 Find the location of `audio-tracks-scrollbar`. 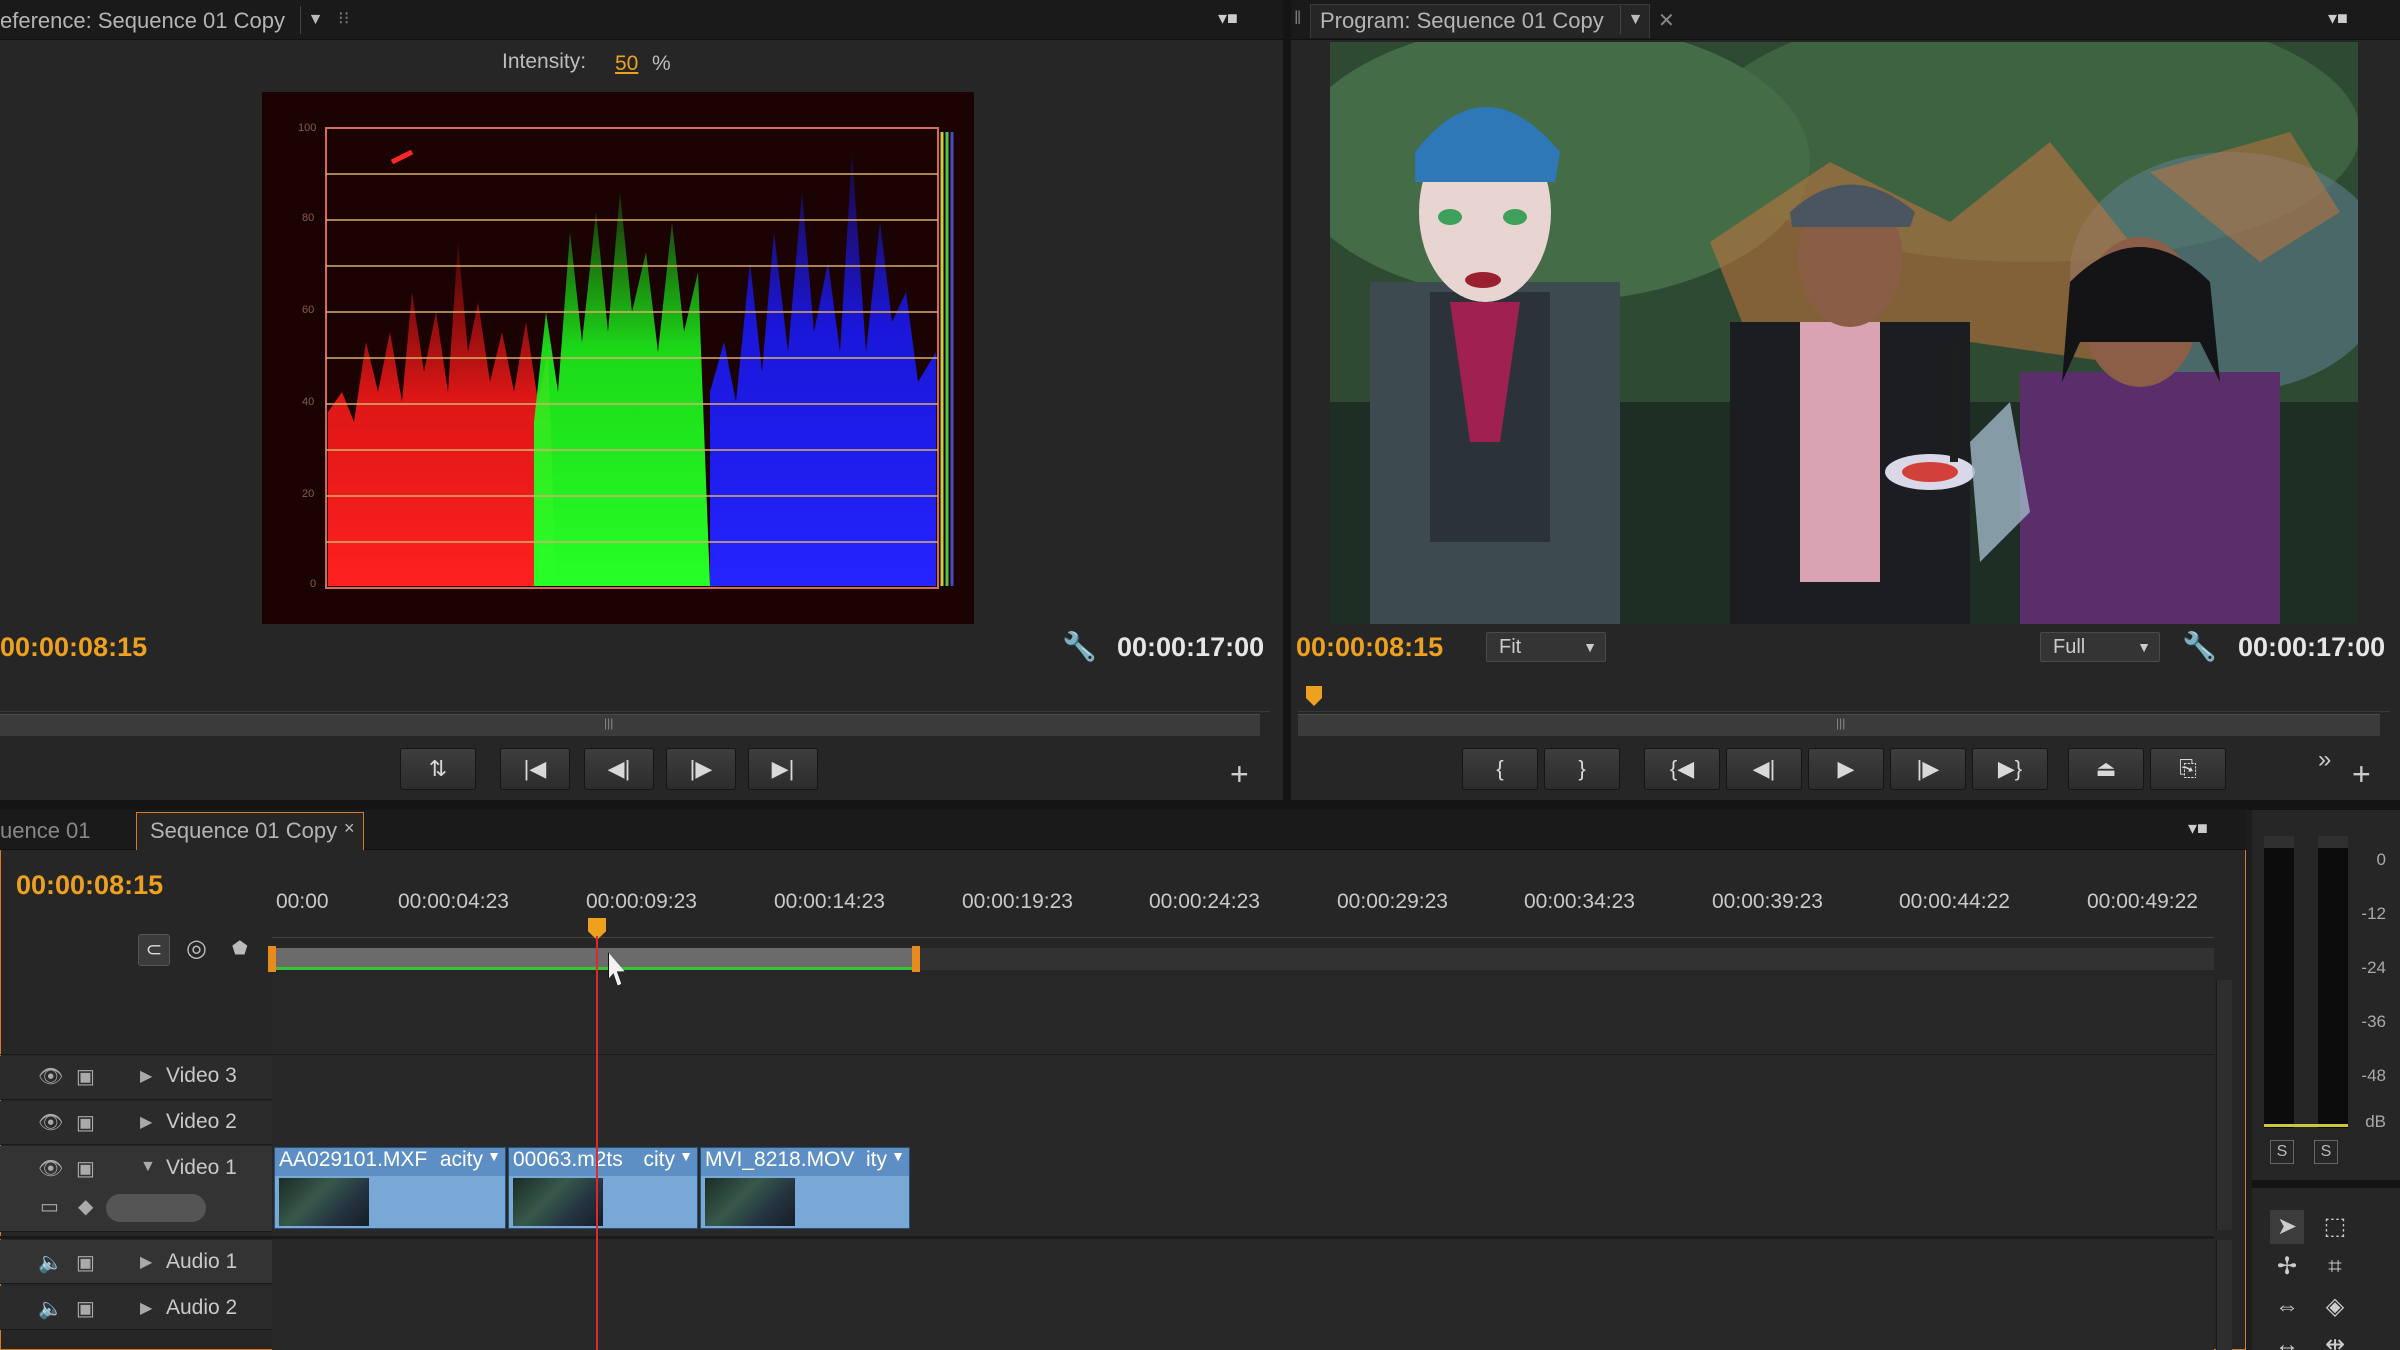

audio-tracks-scrollbar is located at coordinates (2224, 1295).